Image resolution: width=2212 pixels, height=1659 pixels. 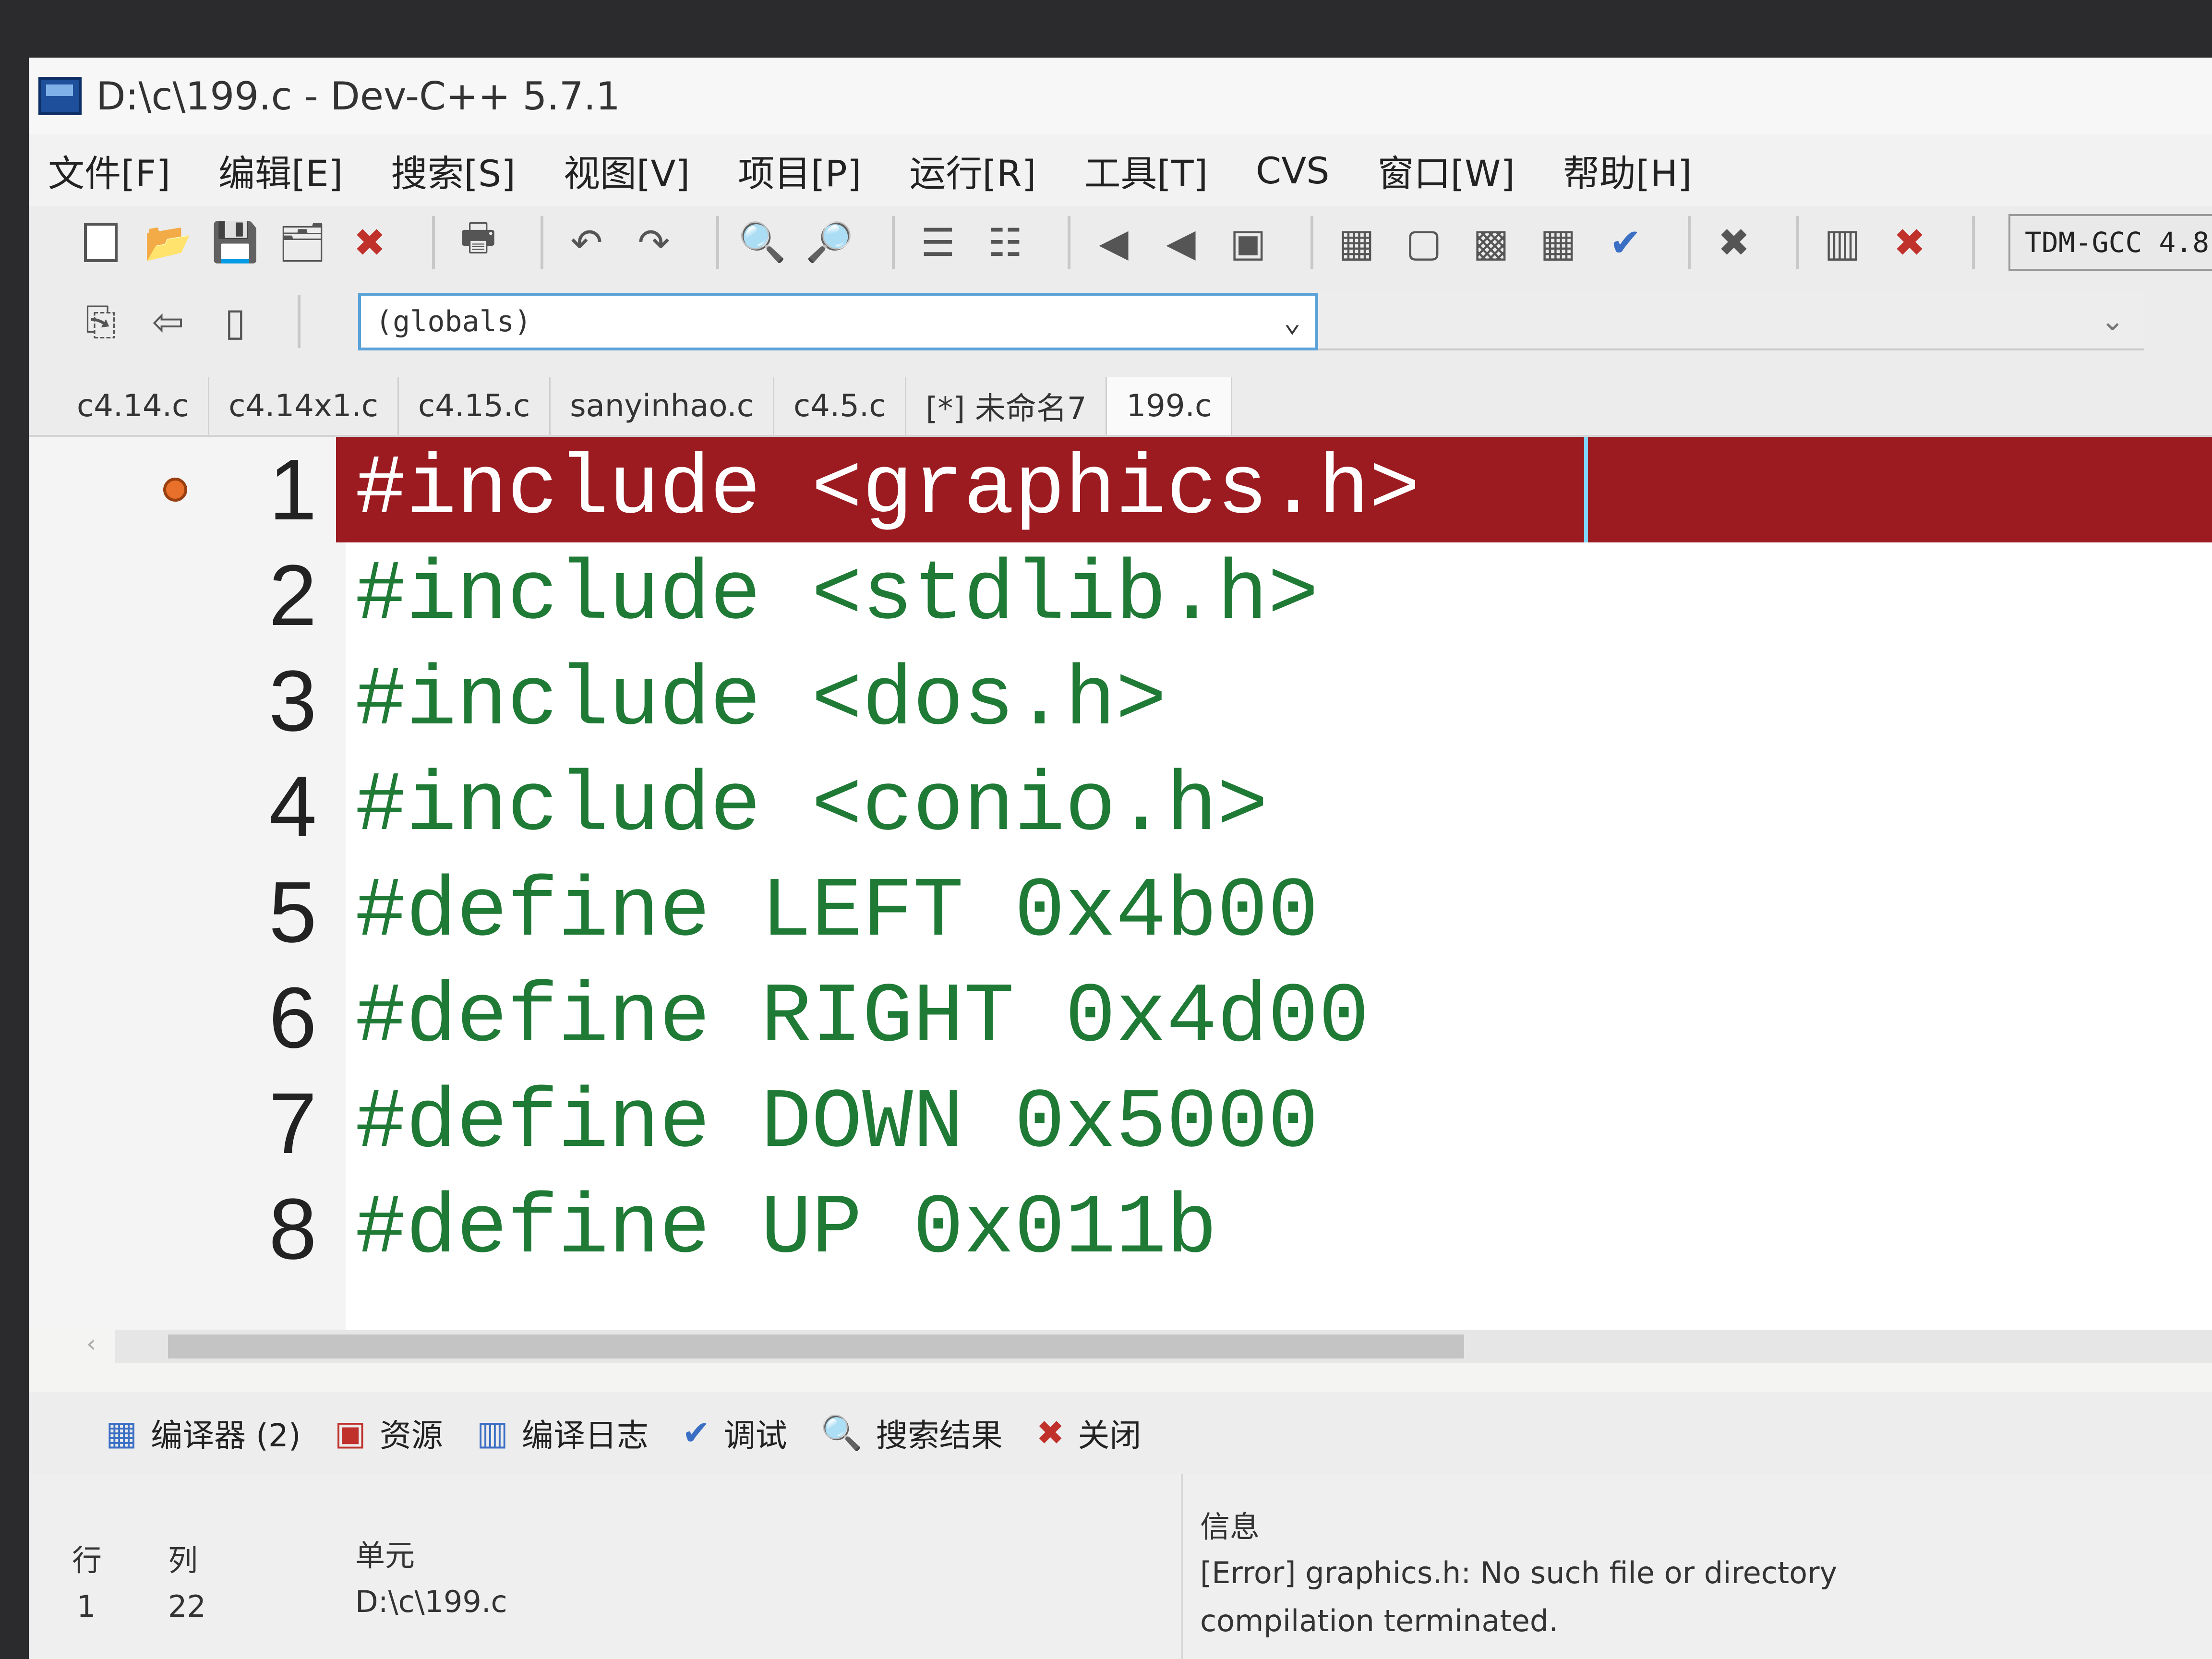 I want to click on search-icon: 🔍, so click(x=841, y=1433).